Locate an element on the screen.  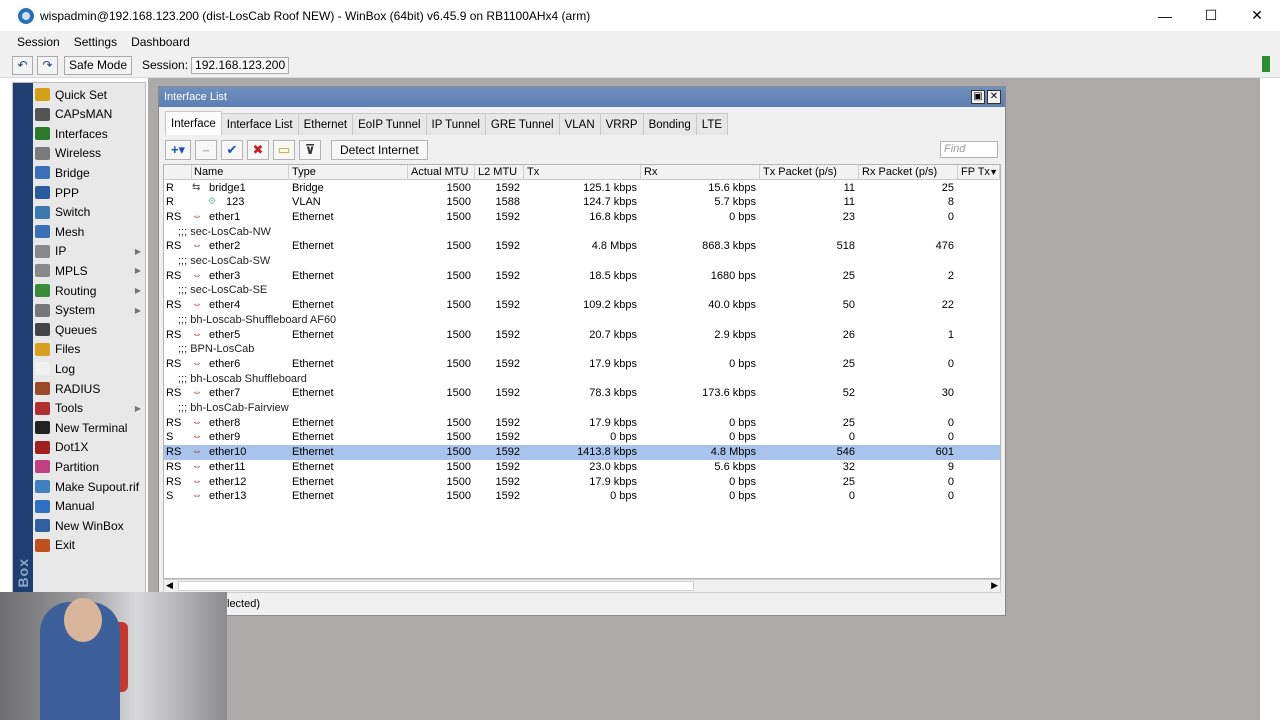
sidebar-item-make-supout-rif: Make Supout.rif is located at coordinates (90, 486).